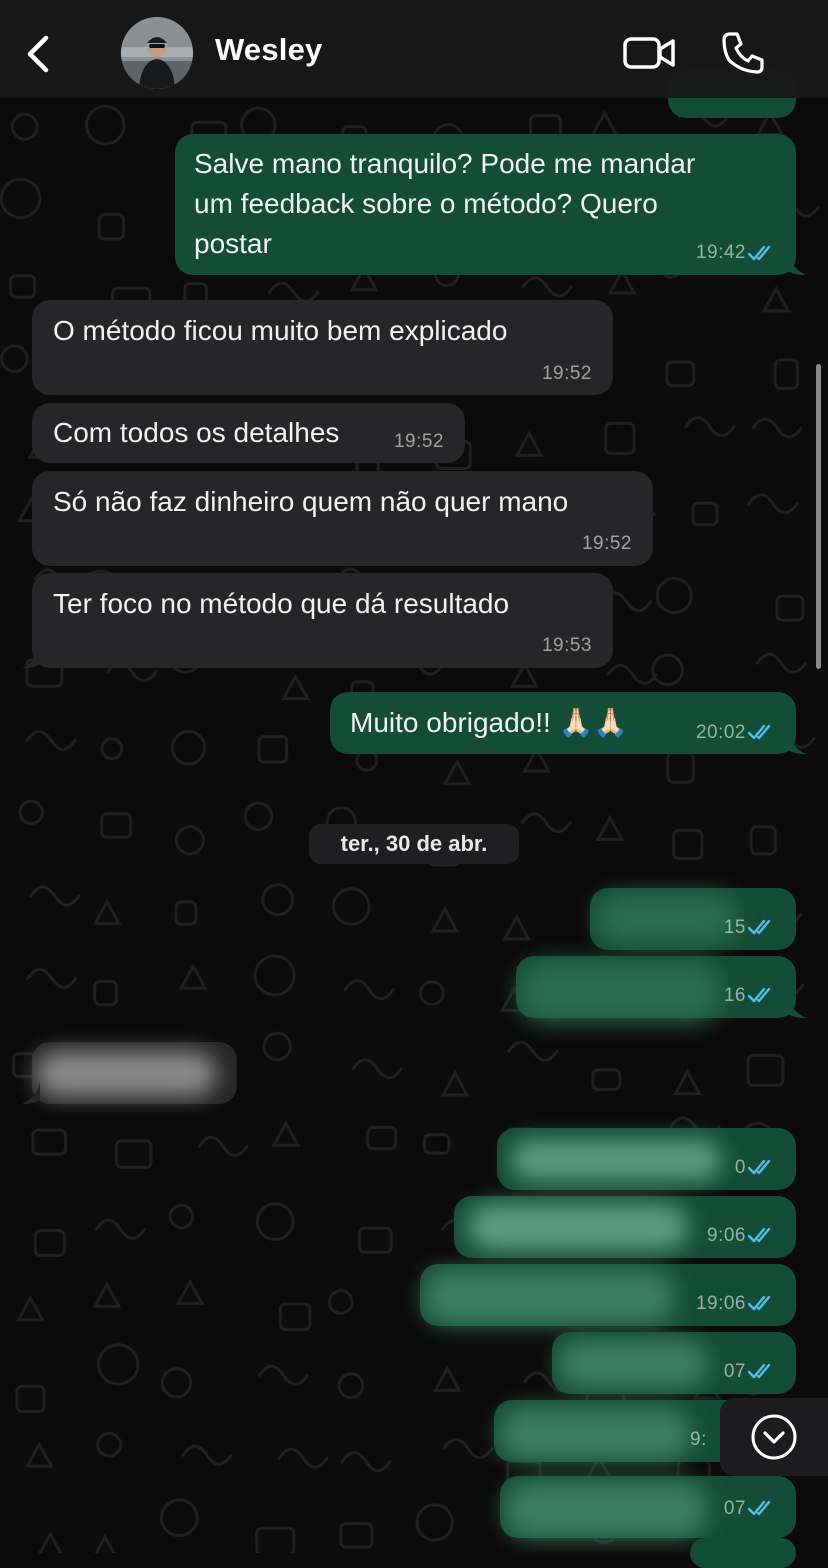  I want to click on phone-icon, so click(743, 53).